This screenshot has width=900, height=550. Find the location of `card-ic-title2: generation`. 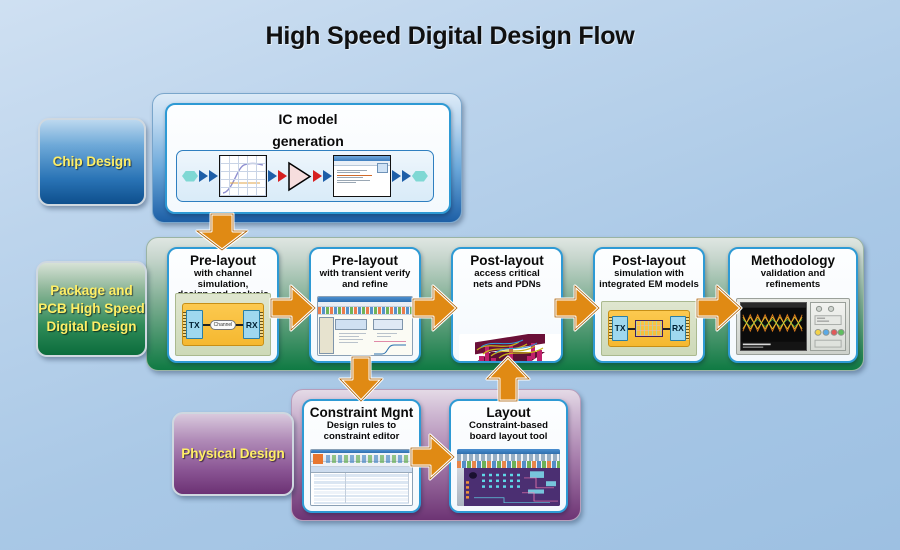

card-ic-title2: generation is located at coordinates (308, 140).